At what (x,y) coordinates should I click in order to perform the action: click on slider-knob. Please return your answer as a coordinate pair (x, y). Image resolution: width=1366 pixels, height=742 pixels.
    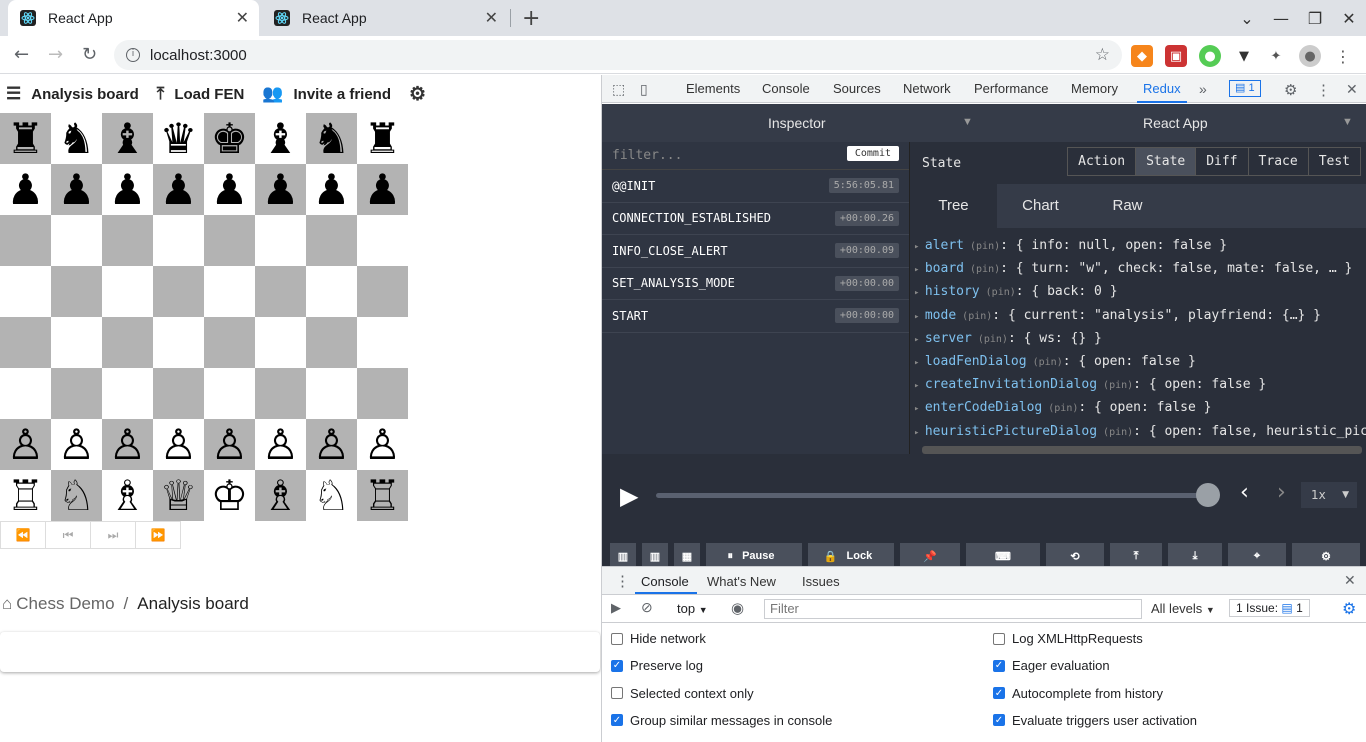
    Looking at the image, I should click on (1208, 495).